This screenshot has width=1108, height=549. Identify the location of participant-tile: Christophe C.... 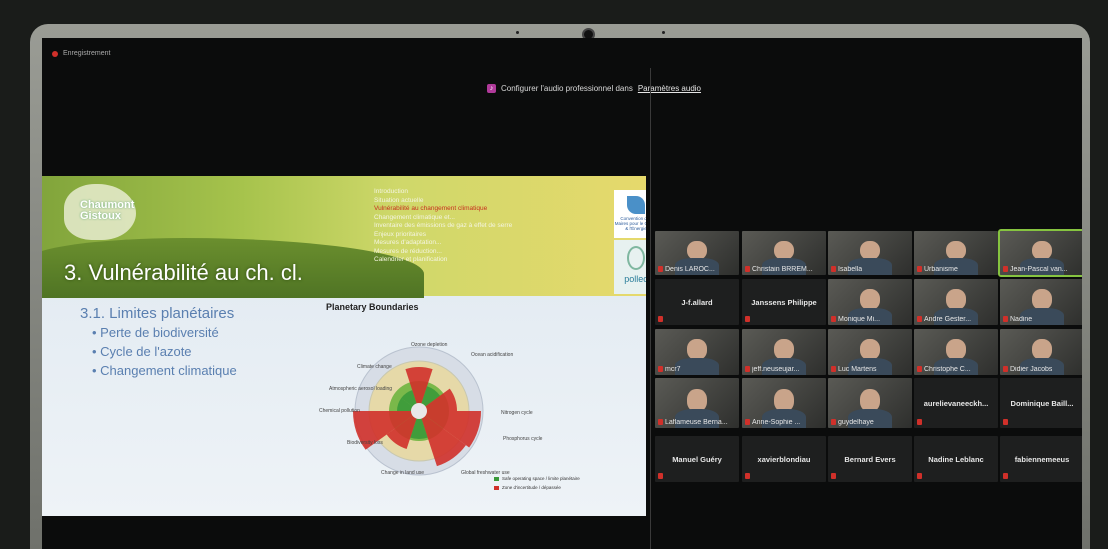
(956, 352).